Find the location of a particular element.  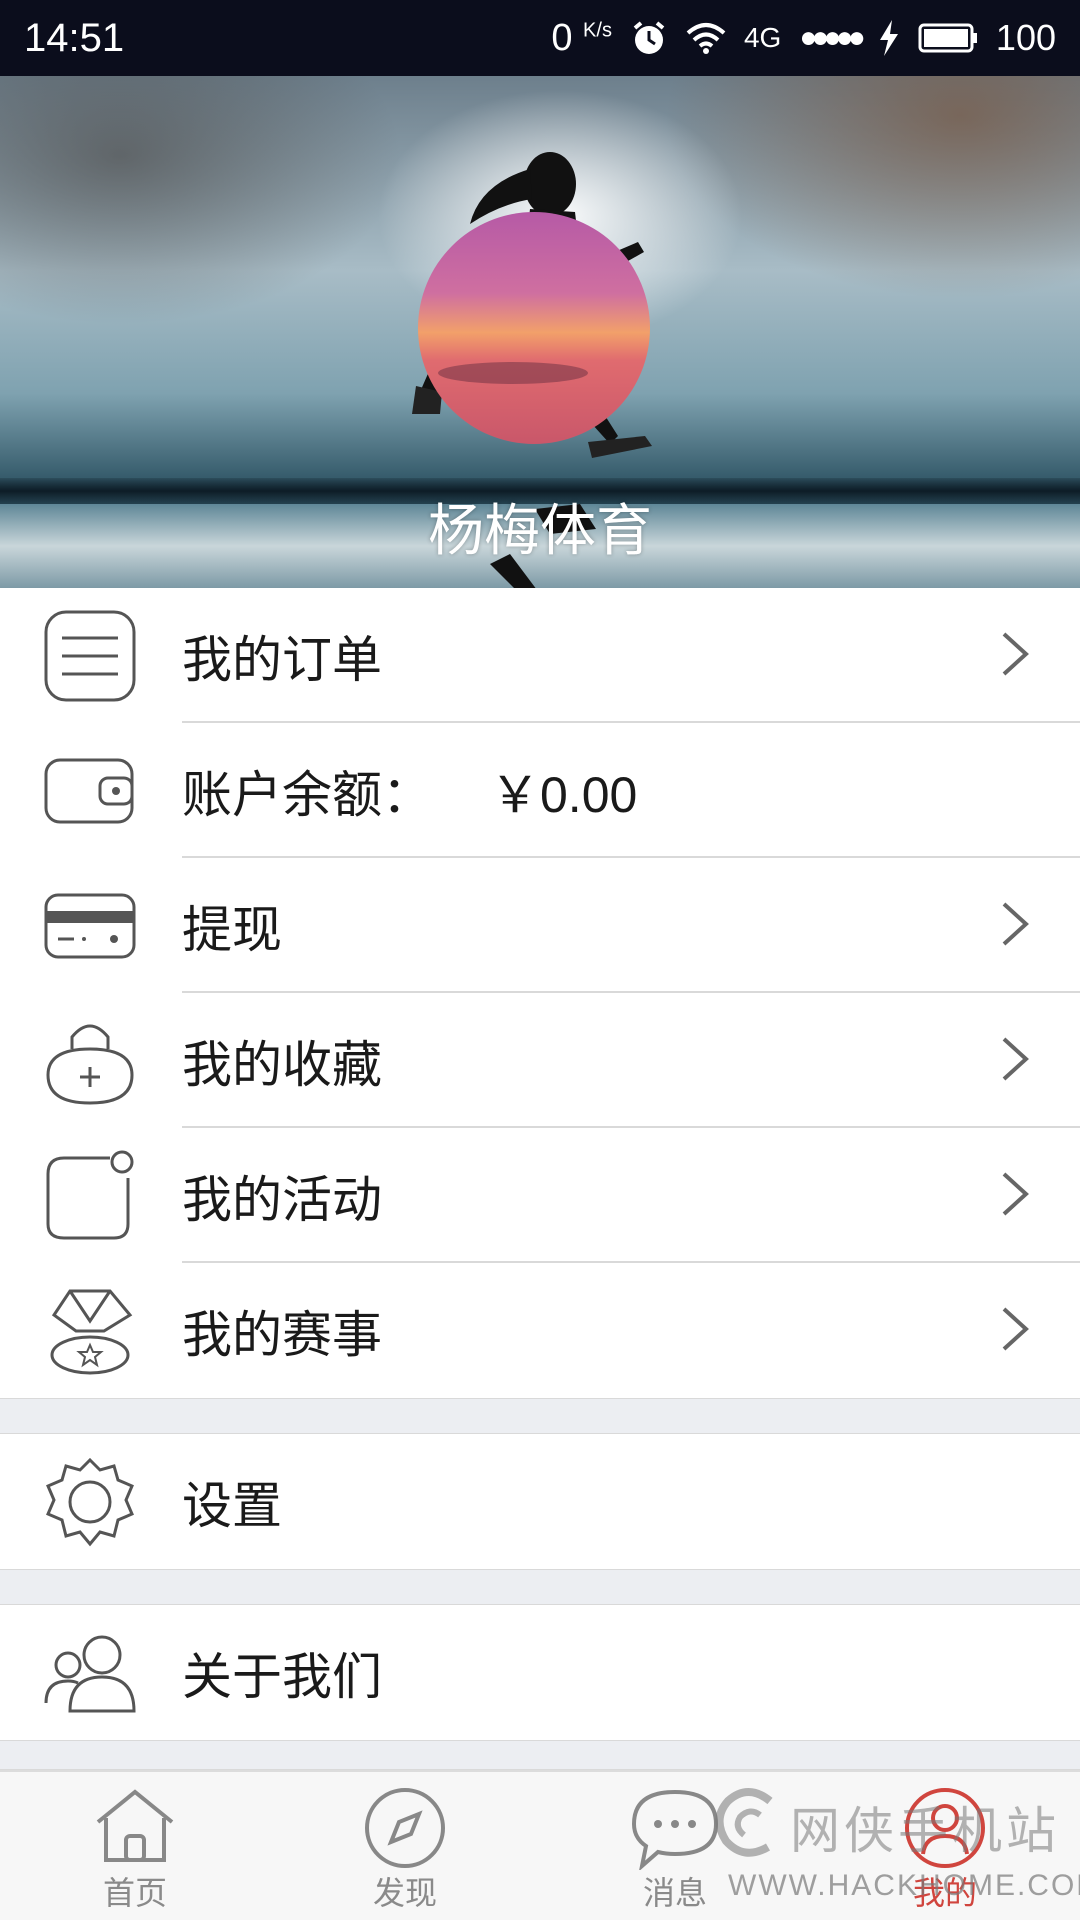

menu-item-orders: 我的订单 is located at coordinates (540, 655).